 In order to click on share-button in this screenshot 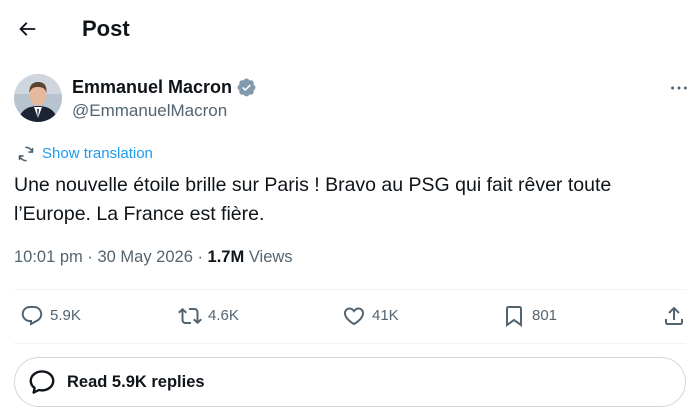, I will do `click(674, 316)`.